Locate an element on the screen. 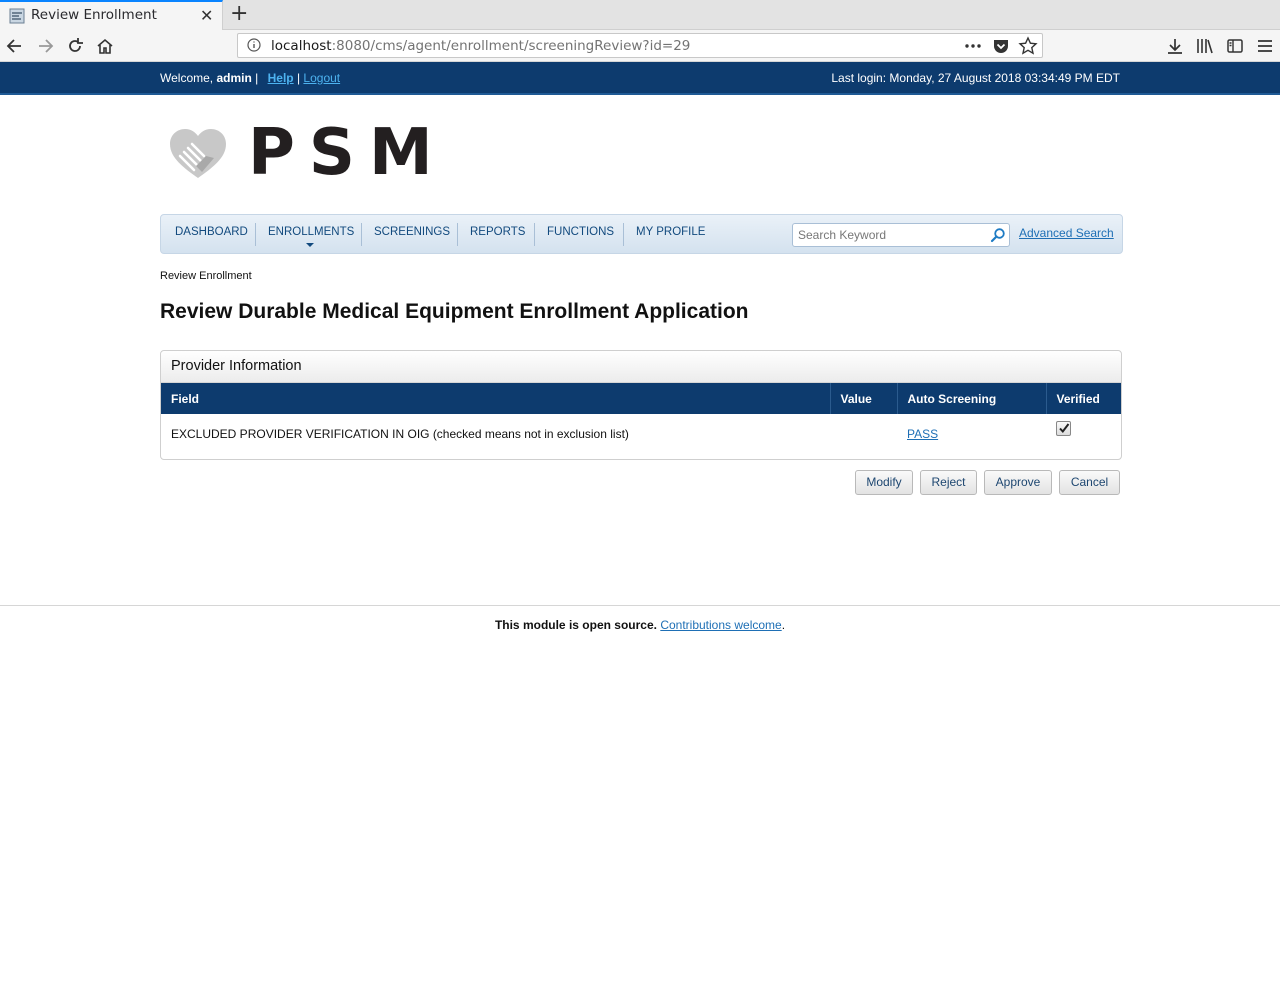 Image resolution: width=1280 pixels, height=986 pixels. browser-tab: Review Enrollment ✕ is located at coordinates (111, 15).